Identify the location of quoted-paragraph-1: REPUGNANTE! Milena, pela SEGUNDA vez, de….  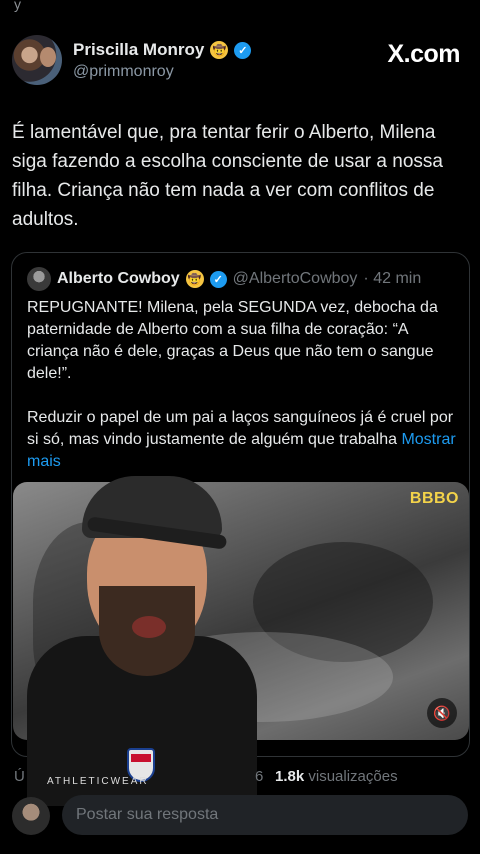
(232, 340).